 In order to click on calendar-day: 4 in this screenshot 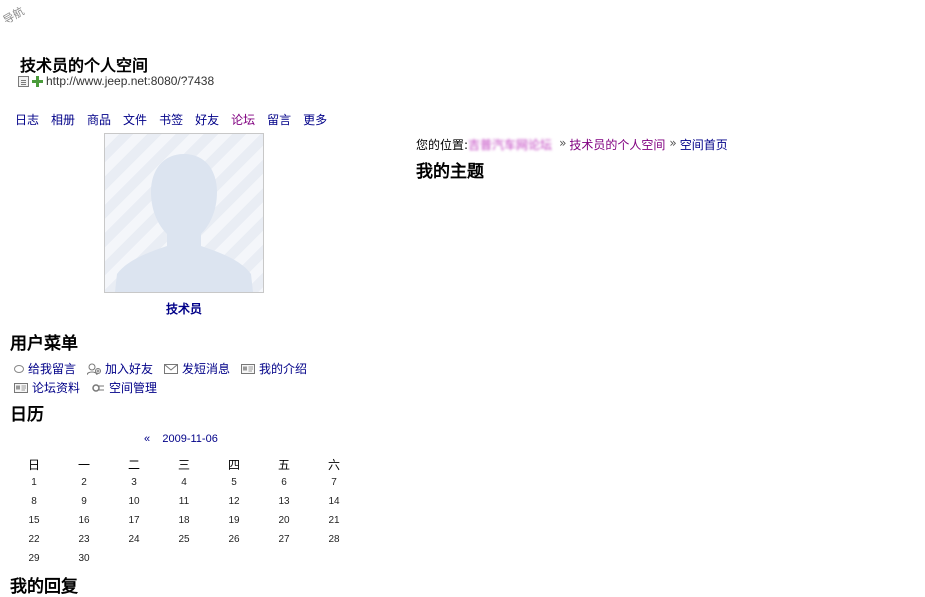, I will do `click(184, 482)`.